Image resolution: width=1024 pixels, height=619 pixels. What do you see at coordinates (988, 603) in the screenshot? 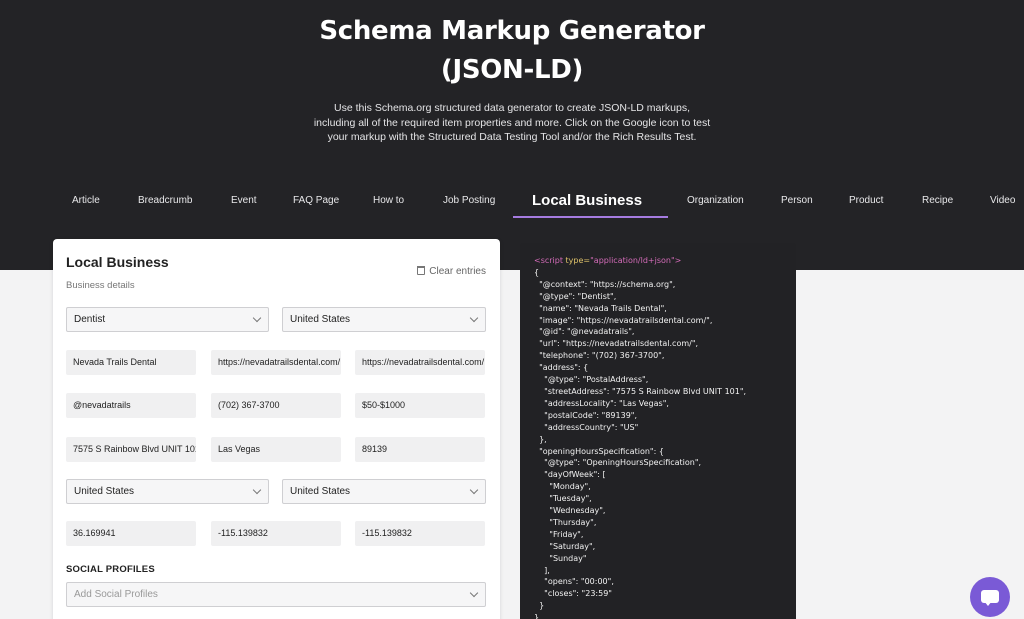
I see `chat-icon-tail` at bounding box center [988, 603].